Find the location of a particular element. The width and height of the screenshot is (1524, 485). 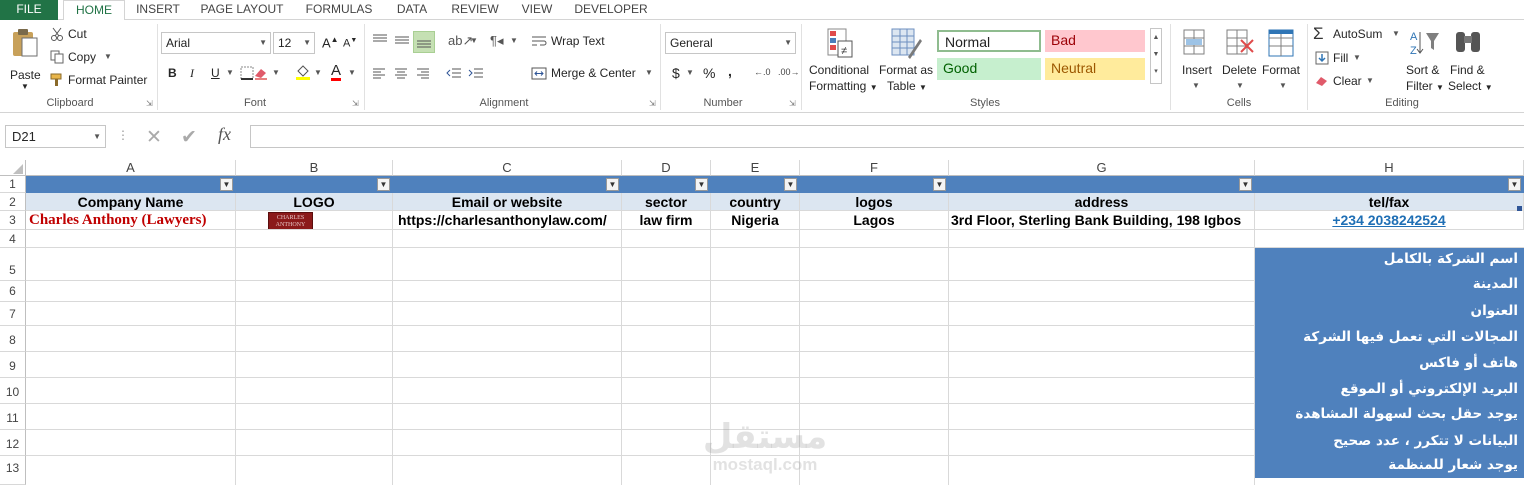

formula-input is located at coordinates (887, 136).